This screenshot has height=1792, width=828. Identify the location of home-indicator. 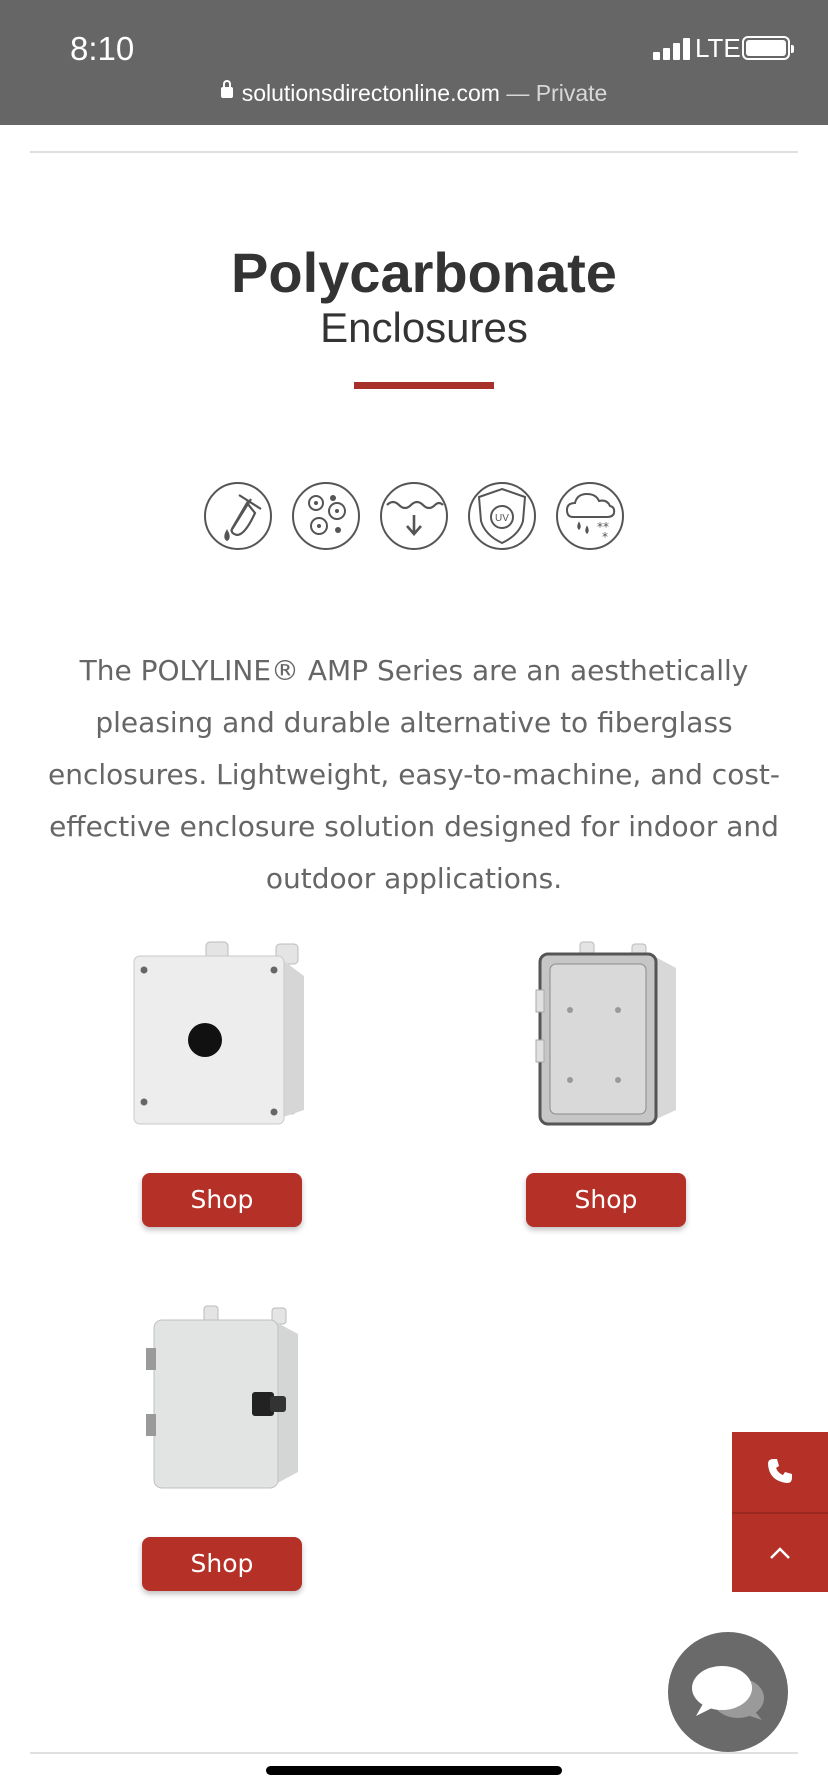
(414, 1770).